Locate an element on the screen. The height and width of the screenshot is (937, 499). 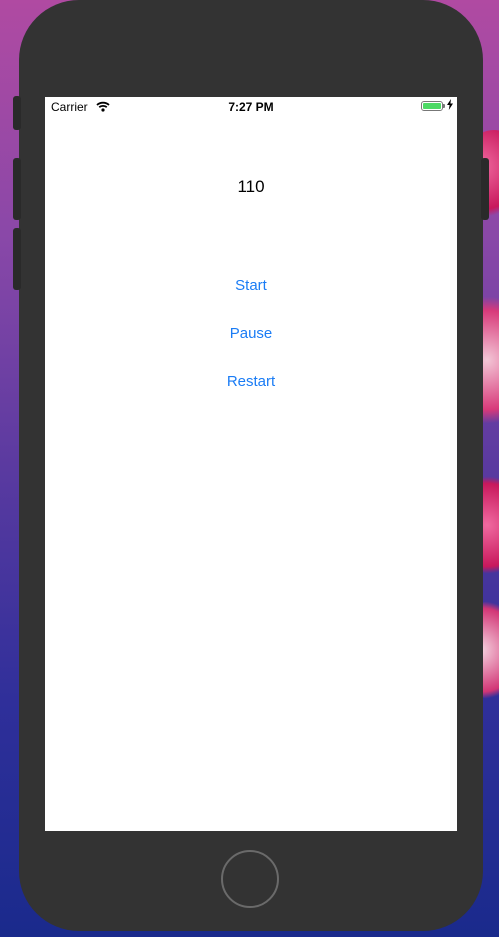
mute-switch is located at coordinates (17, 113).